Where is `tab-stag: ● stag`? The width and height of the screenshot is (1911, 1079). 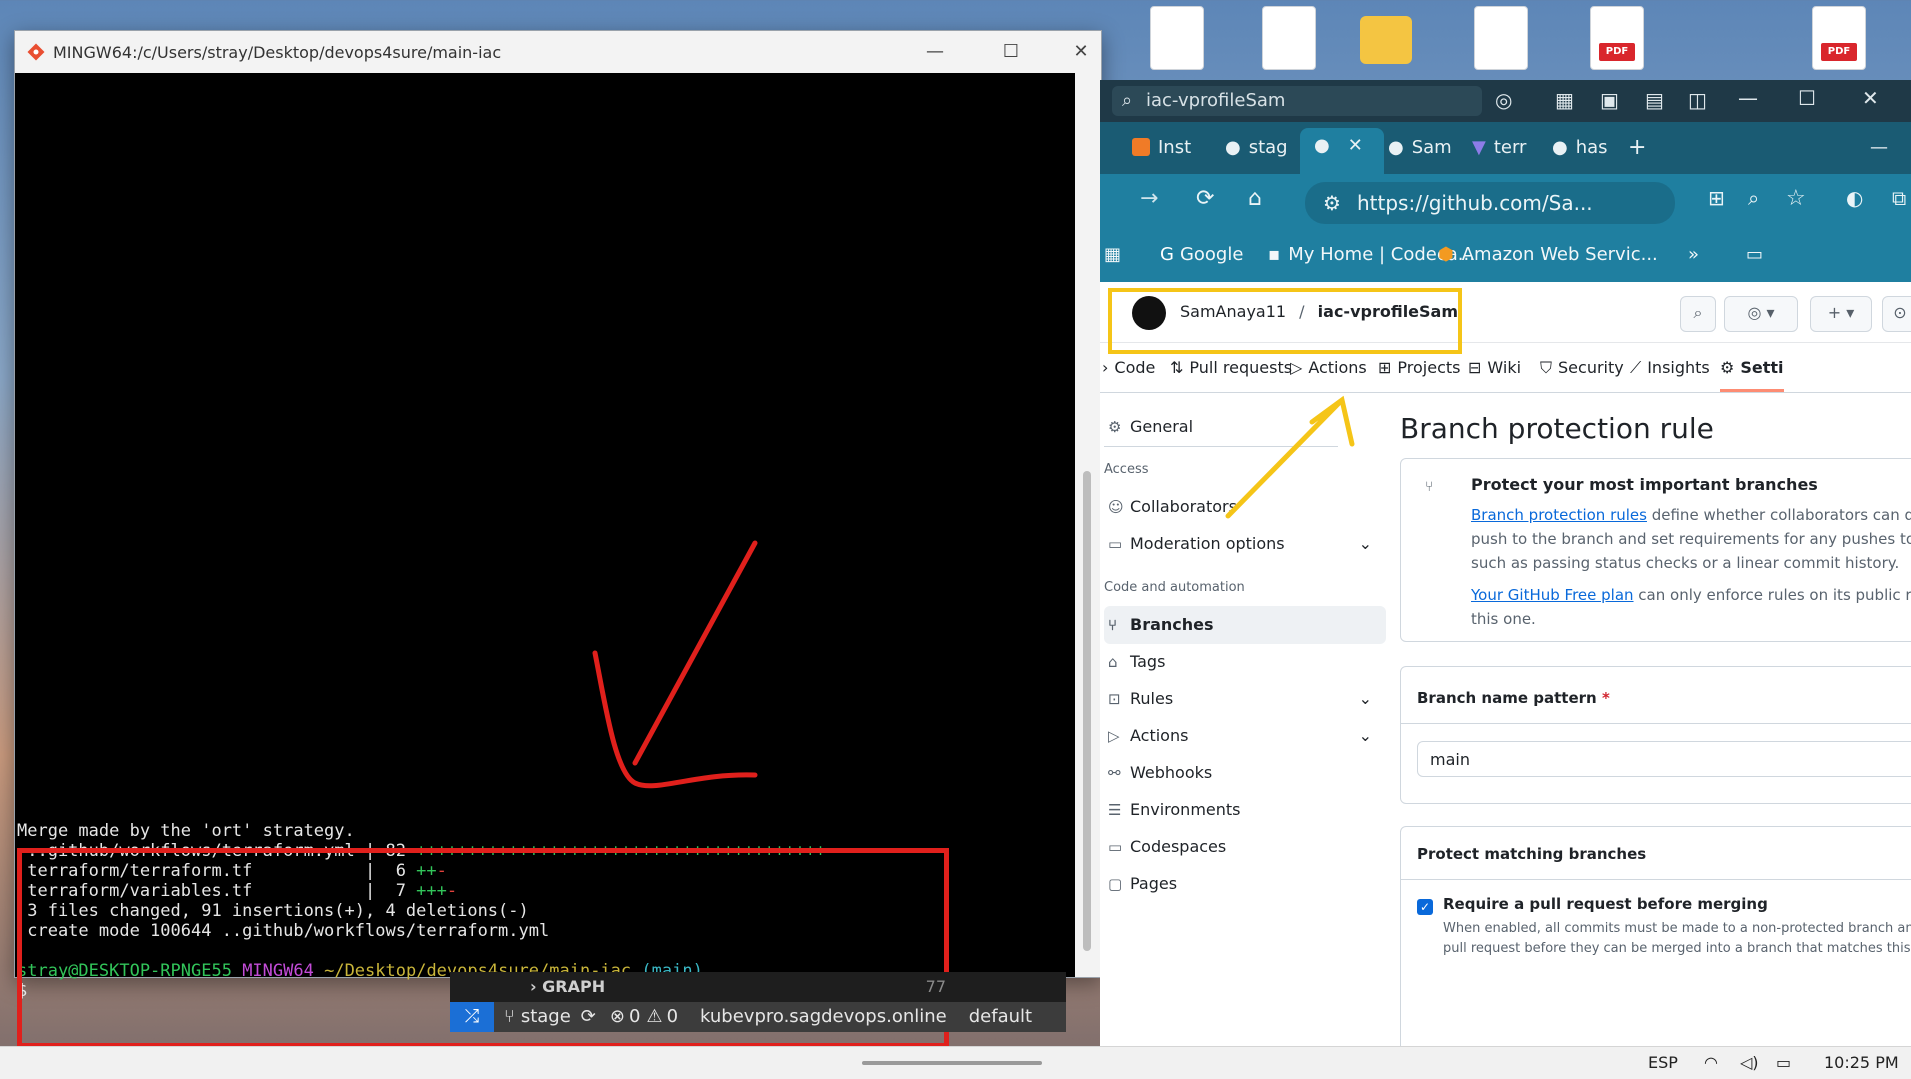
tab-stag: ● stag is located at coordinates (1256, 148).